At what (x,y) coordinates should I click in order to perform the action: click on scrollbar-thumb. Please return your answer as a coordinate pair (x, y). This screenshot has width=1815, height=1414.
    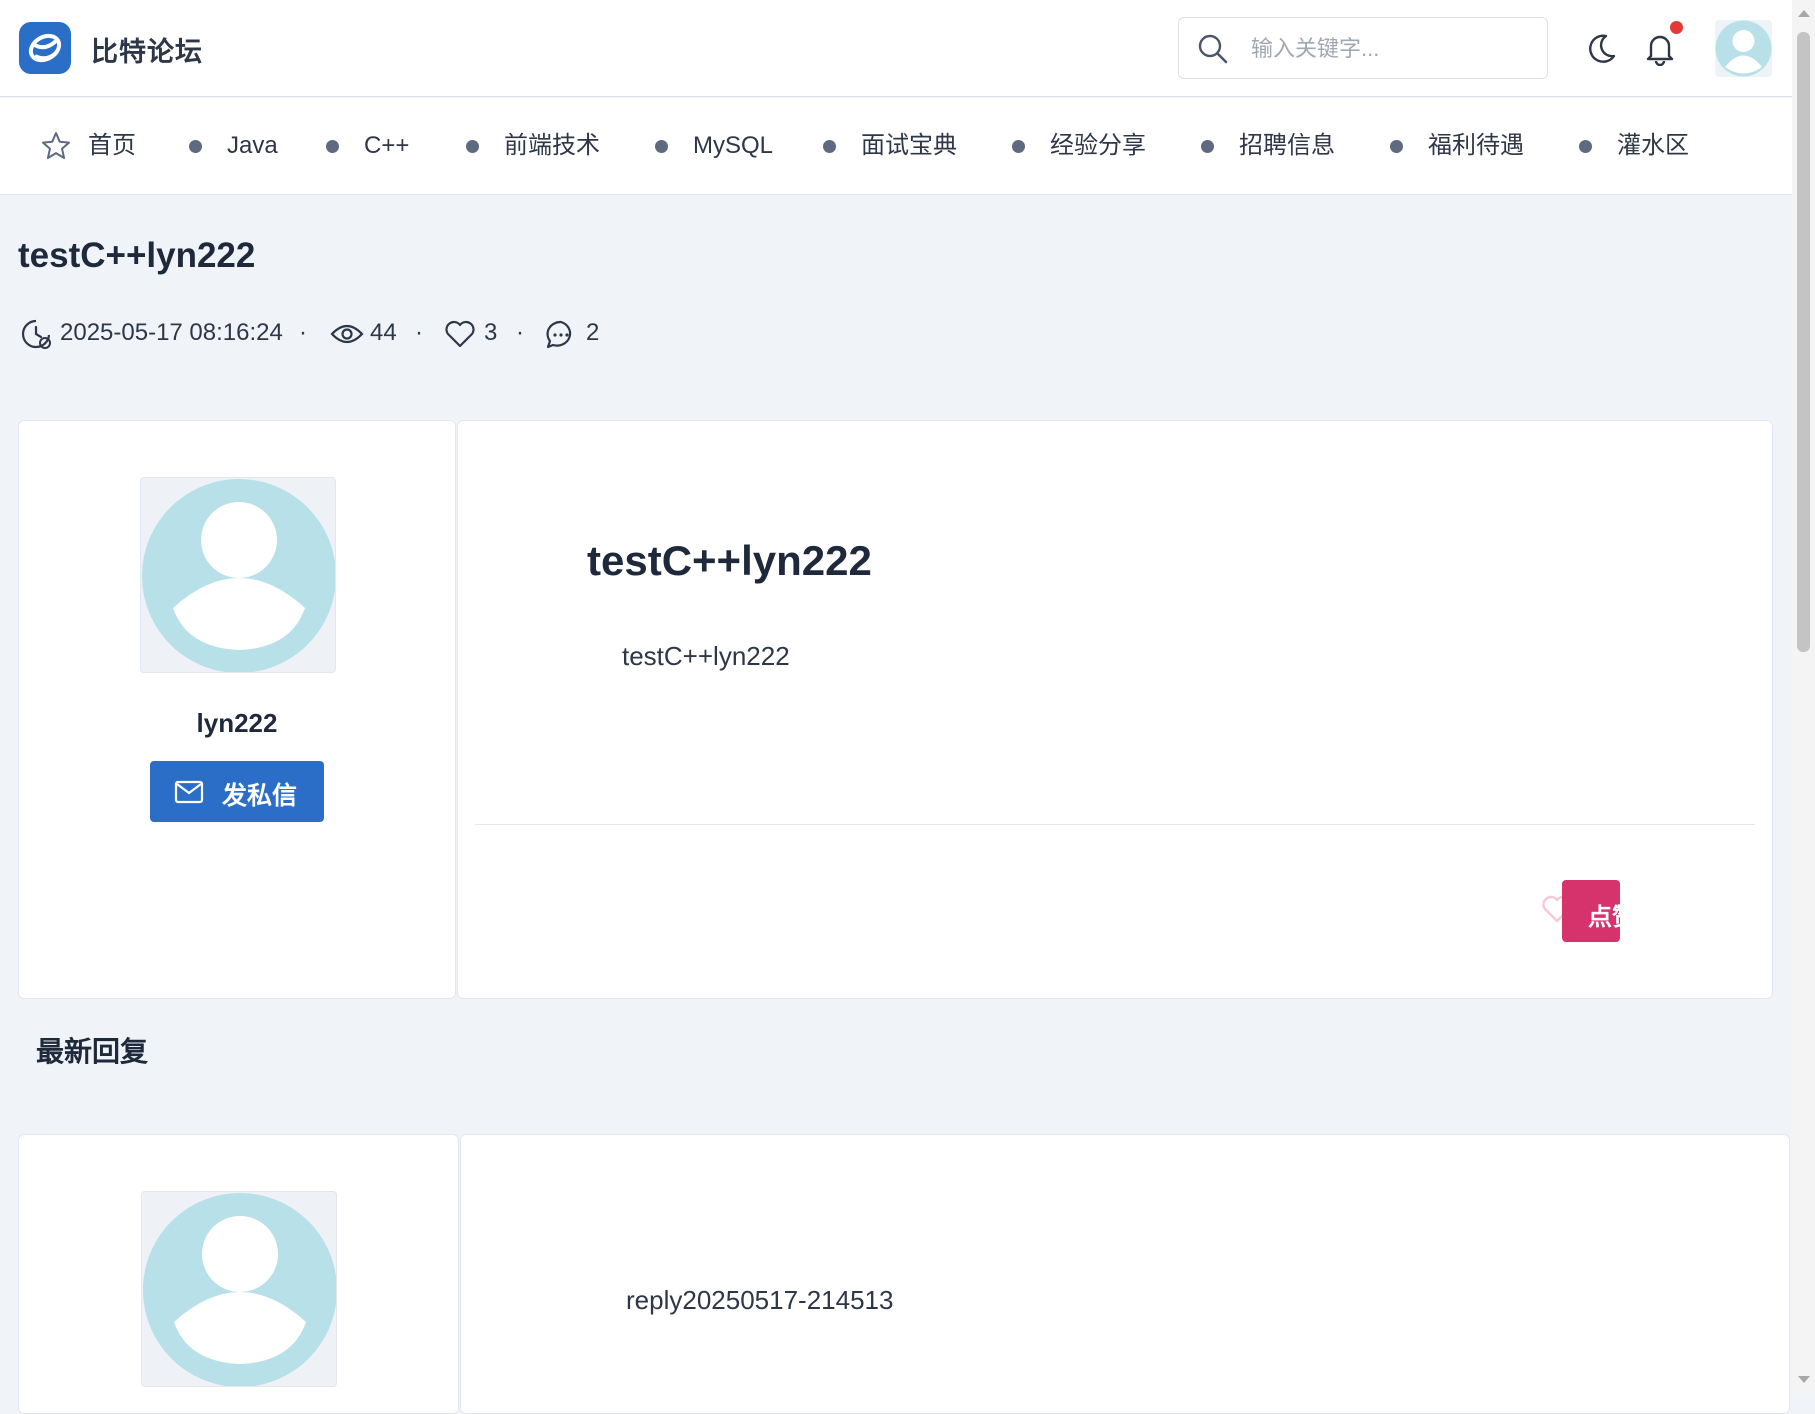
    Looking at the image, I should click on (1803, 342).